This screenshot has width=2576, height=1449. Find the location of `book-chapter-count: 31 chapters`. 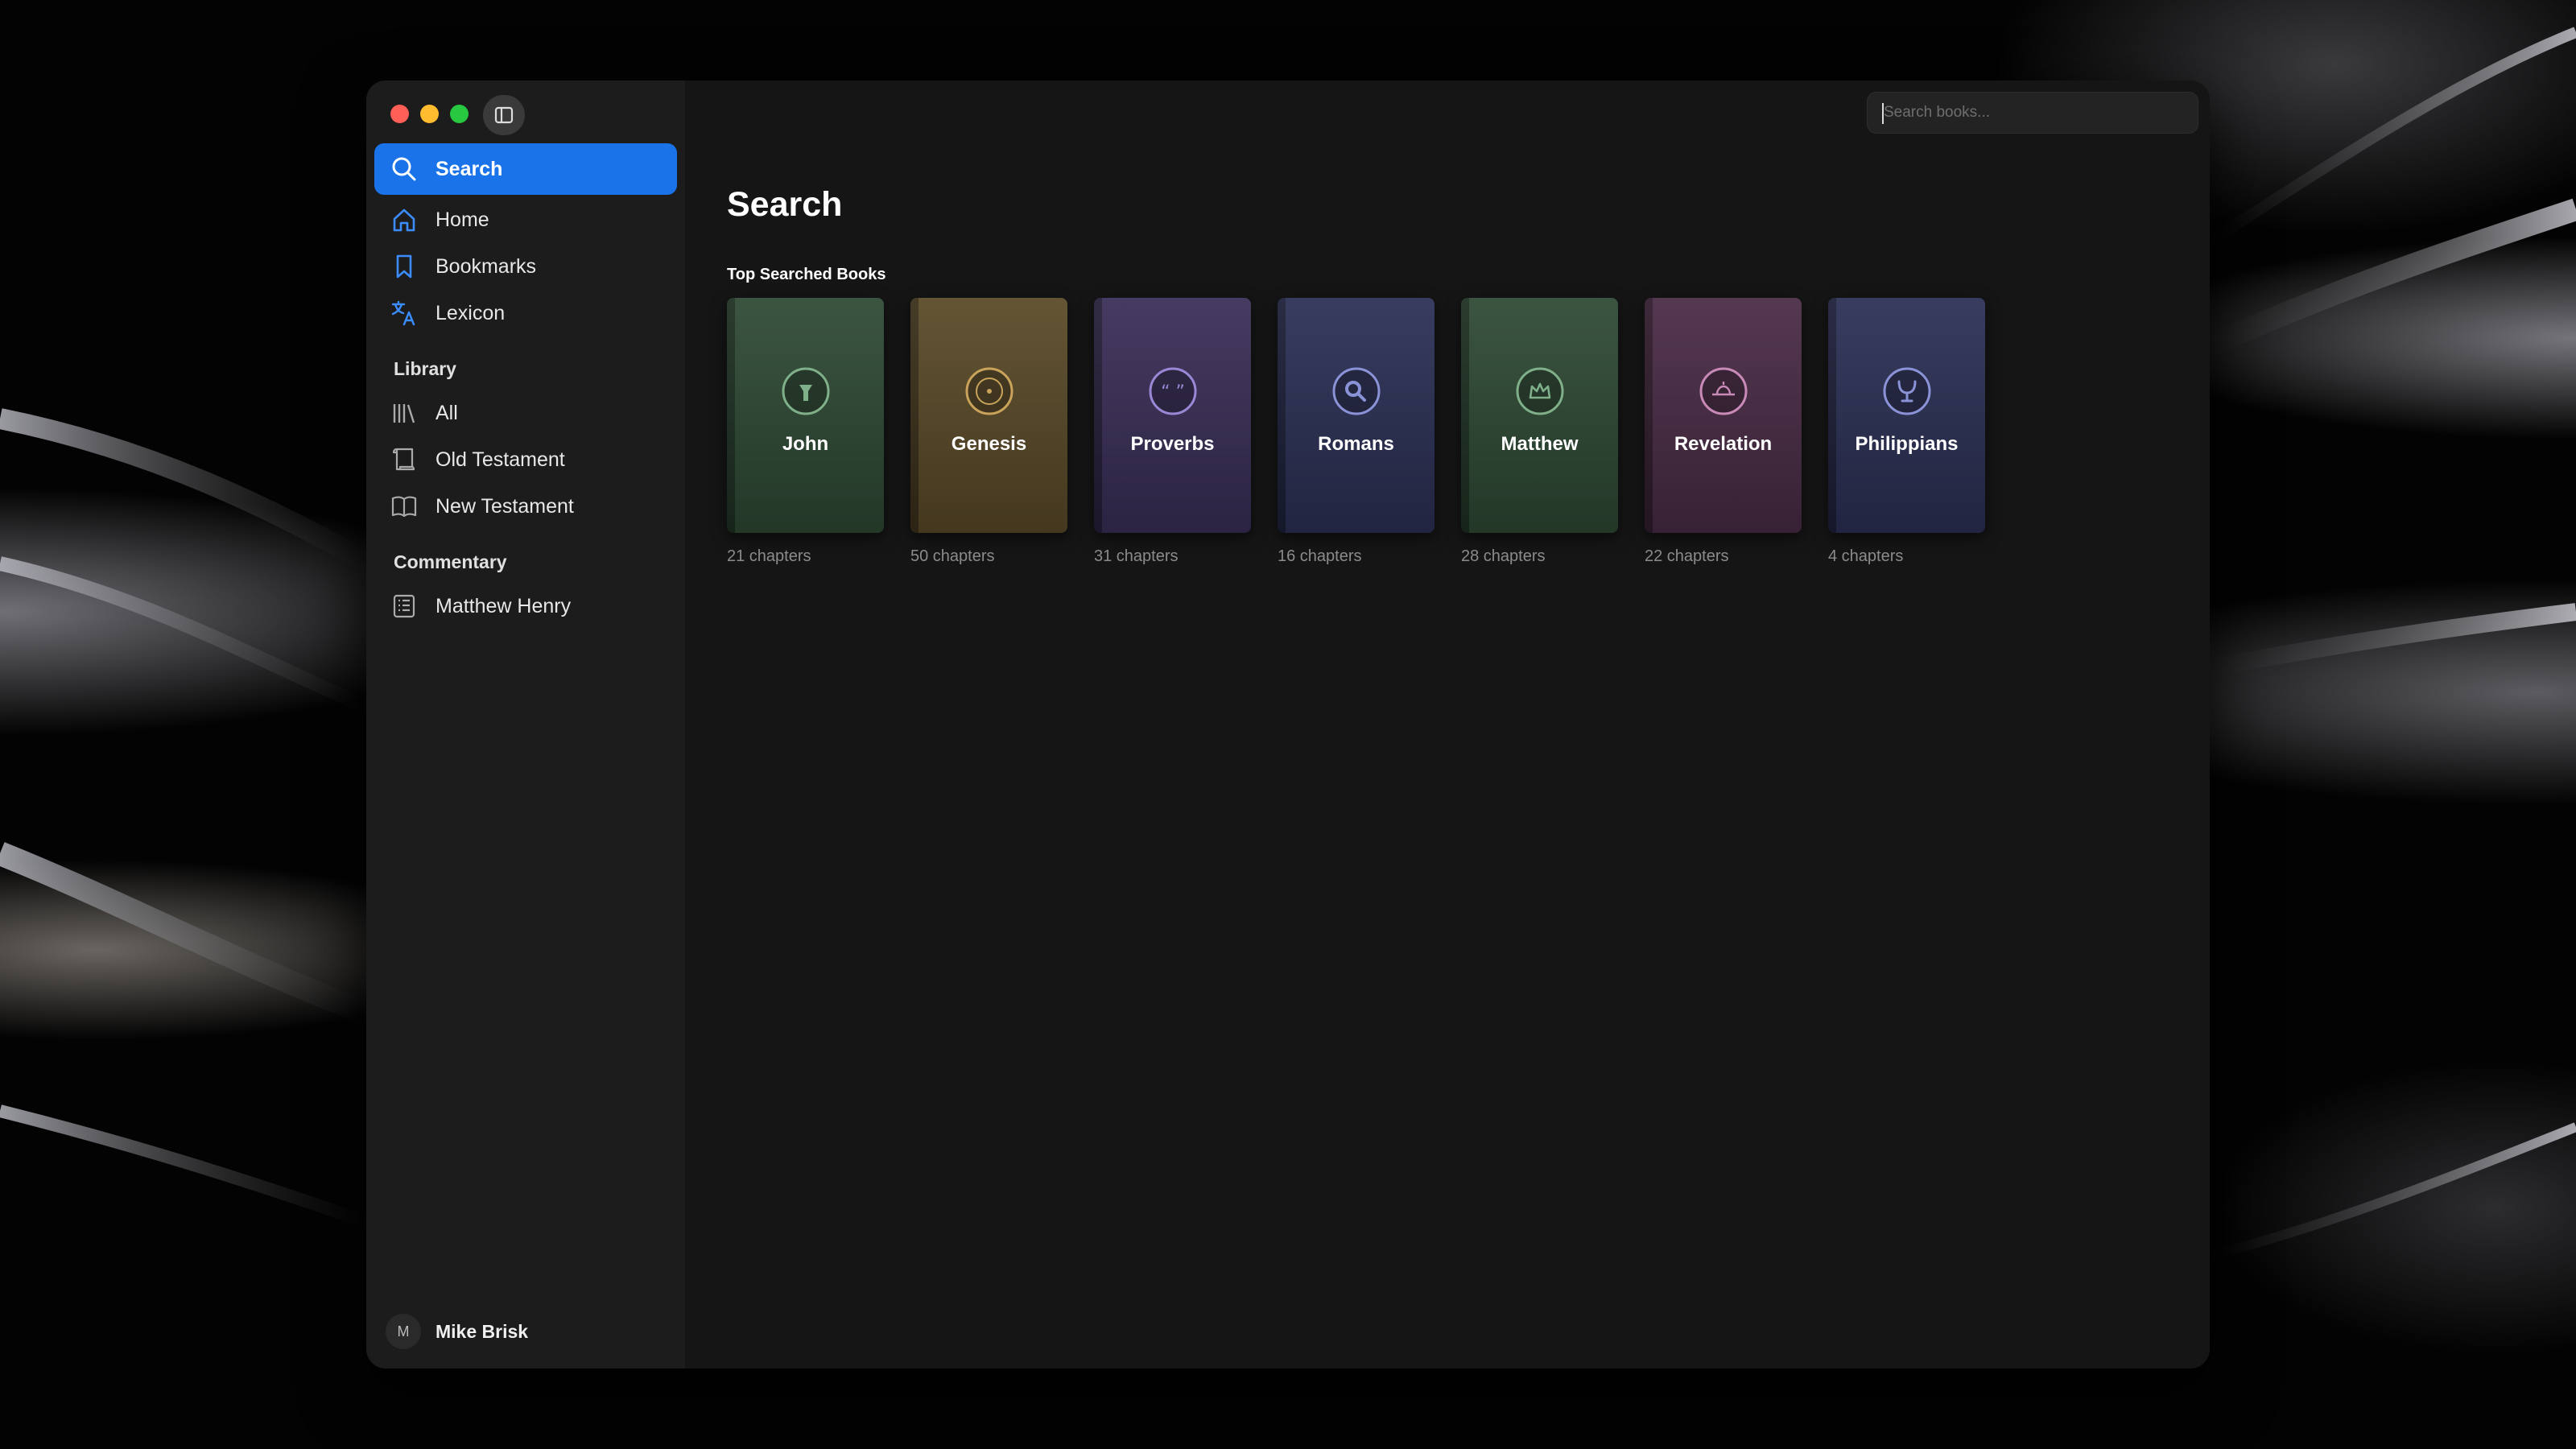

book-chapter-count: 31 chapters is located at coordinates (1136, 556).